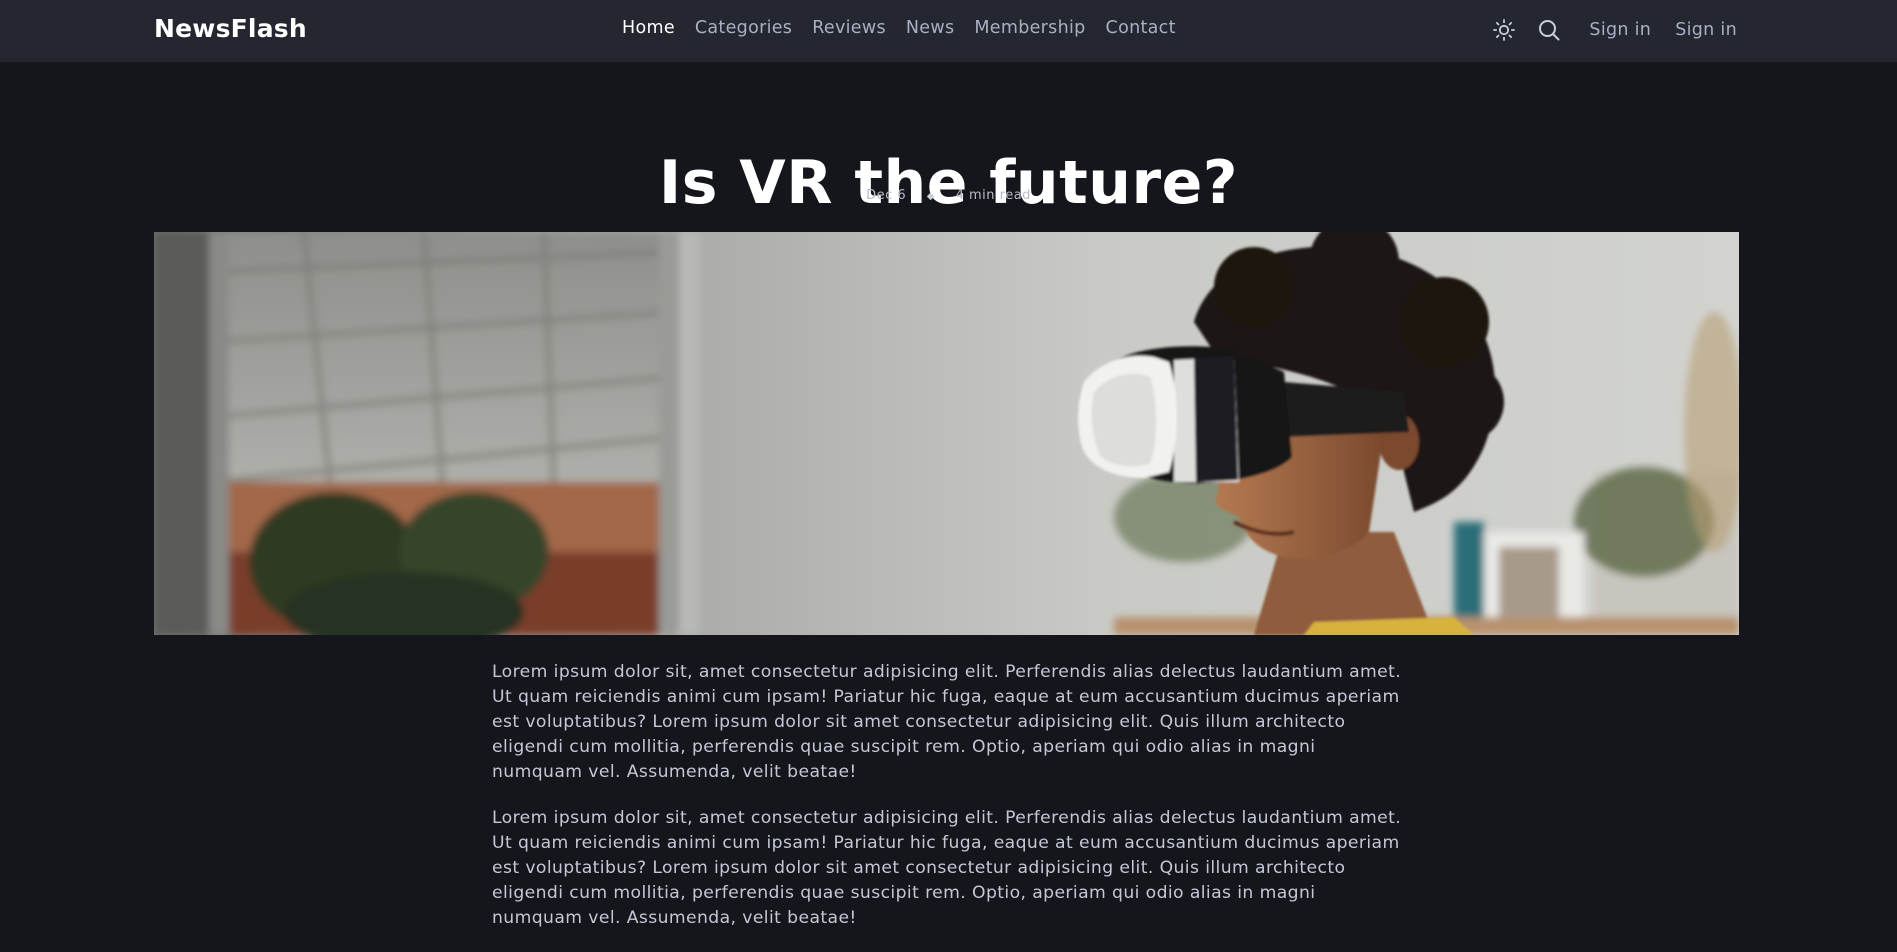  I want to click on nav-actions: Sign in Sign in, so click(1613, 30).